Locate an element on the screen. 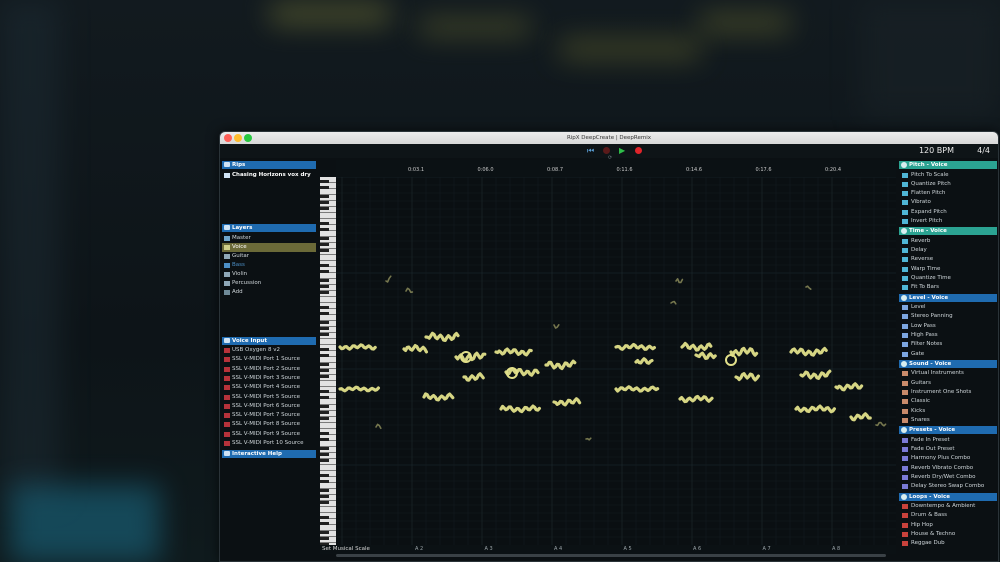  bpm-display: 120 BPM is located at coordinates (936, 151).